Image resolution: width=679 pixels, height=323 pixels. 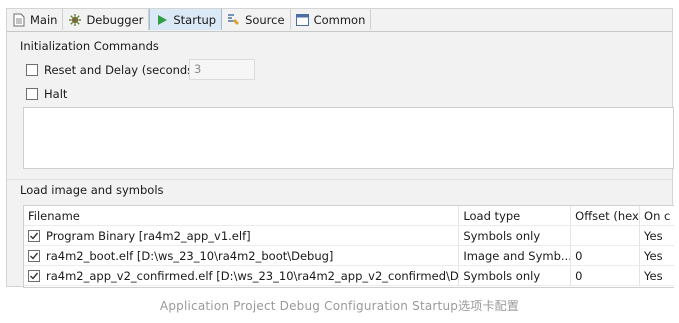 What do you see at coordinates (32, 94) in the screenshot?
I see `halt-checkbox` at bounding box center [32, 94].